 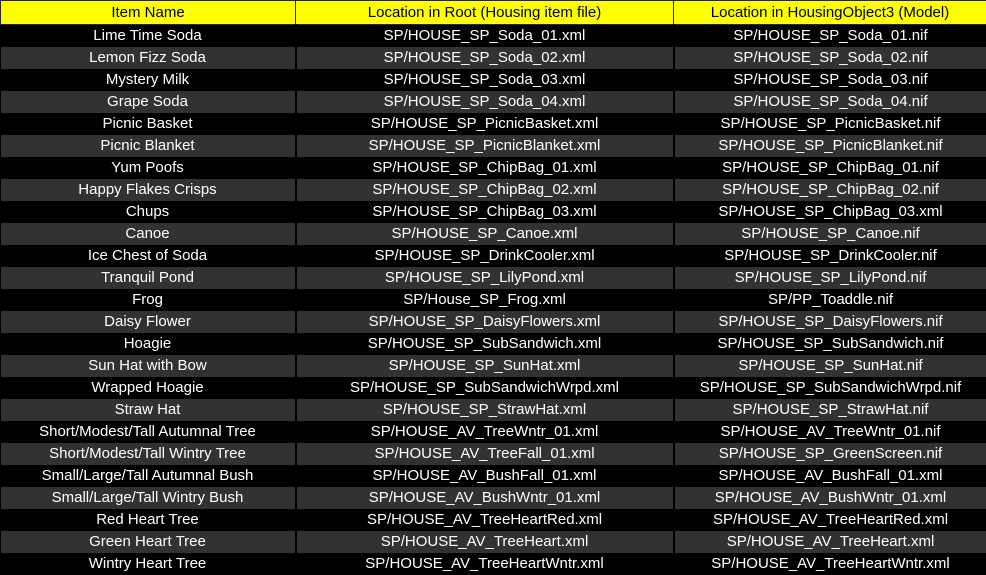 What do you see at coordinates (830, 498) in the screenshot?
I see `cell-location-model: SP/HOUSE_AV_BushWntr_01.xml` at bounding box center [830, 498].